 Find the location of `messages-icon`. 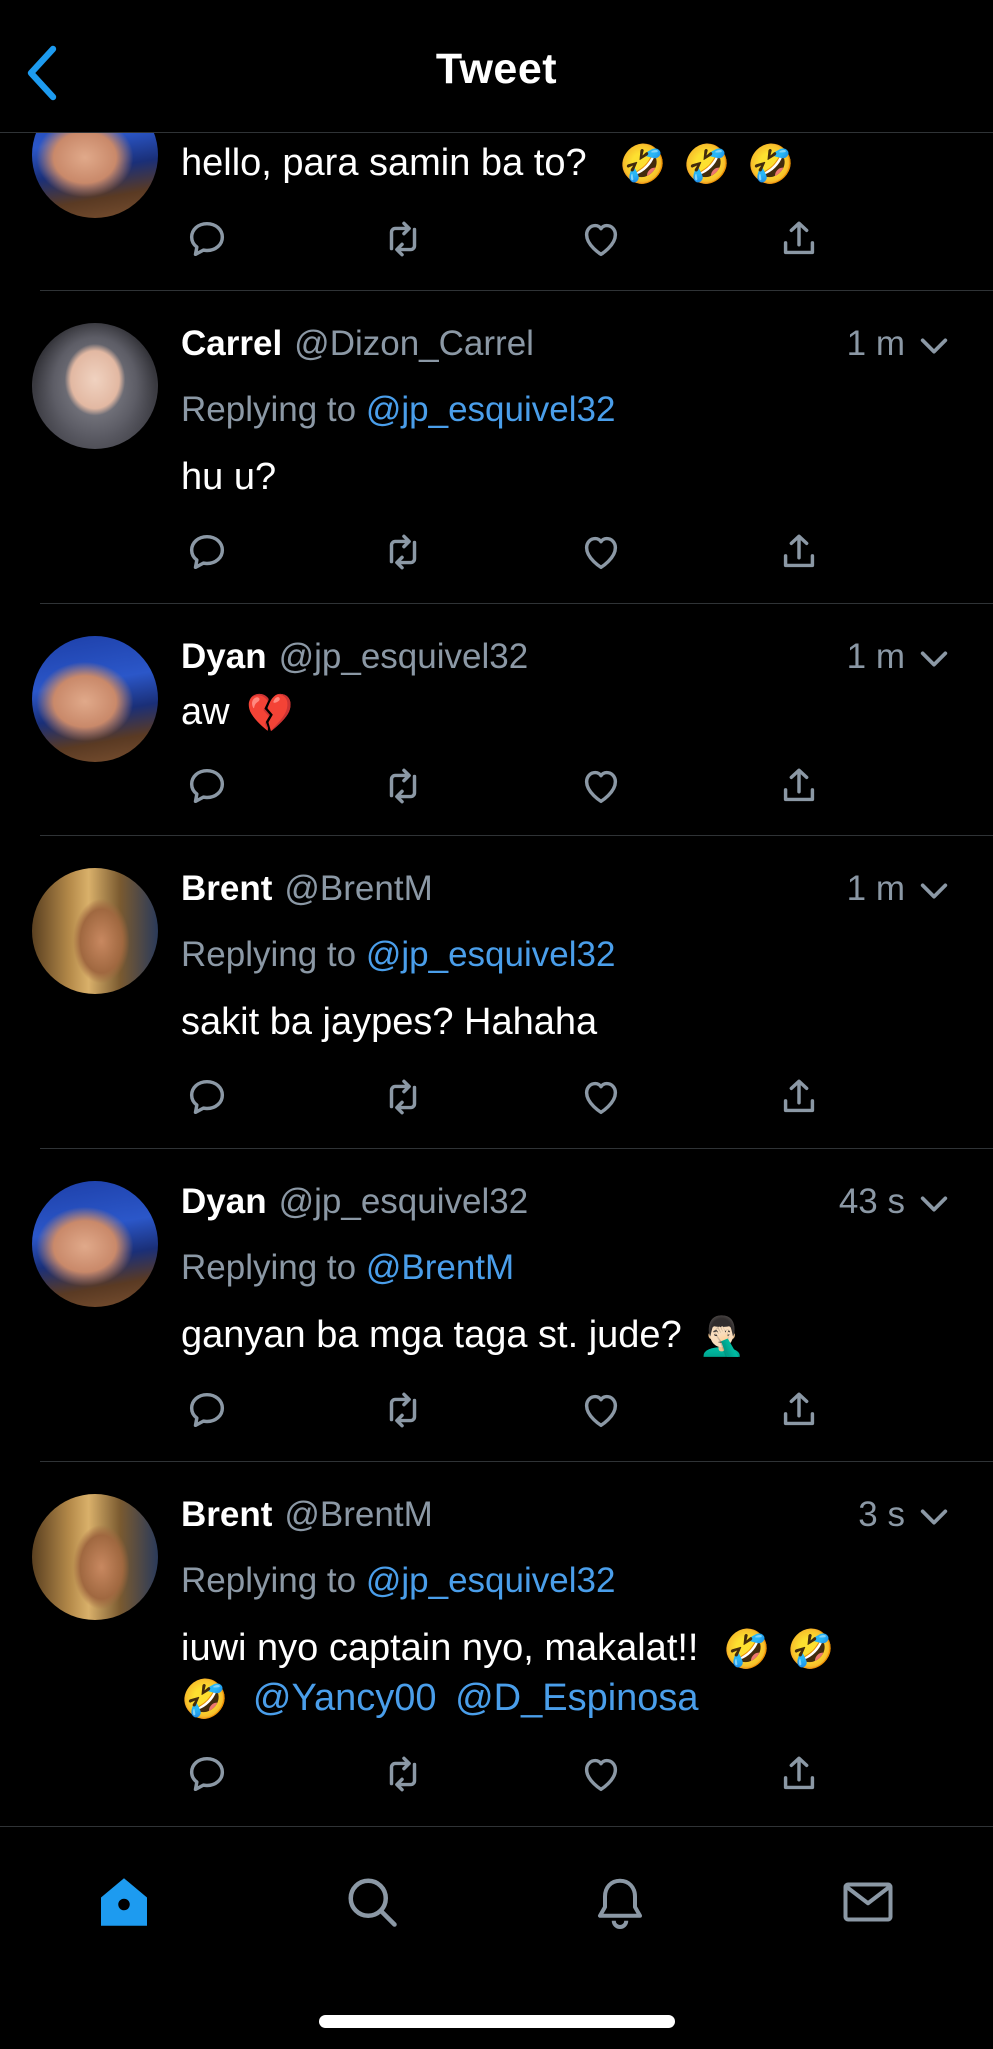

messages-icon is located at coordinates (868, 1902).